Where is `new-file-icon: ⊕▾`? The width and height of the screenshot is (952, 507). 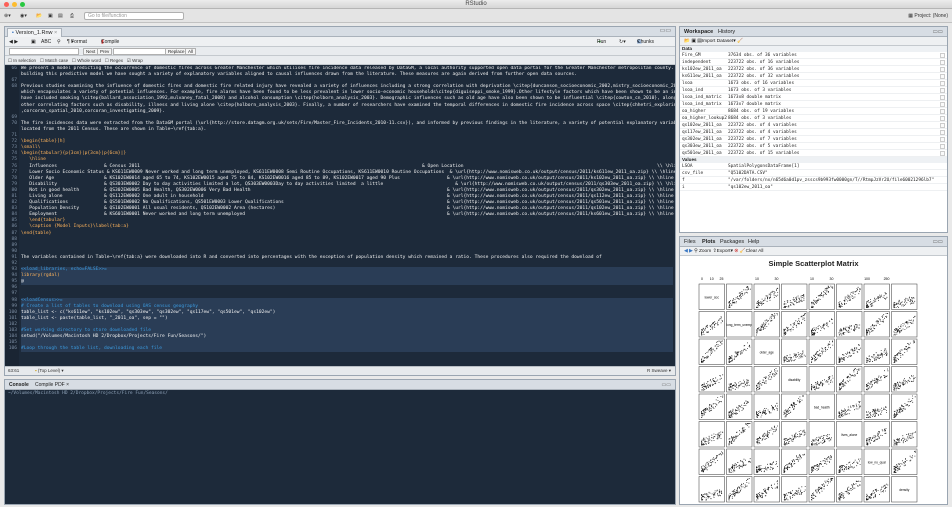 new-file-icon: ⊕▾ is located at coordinates (7, 16).